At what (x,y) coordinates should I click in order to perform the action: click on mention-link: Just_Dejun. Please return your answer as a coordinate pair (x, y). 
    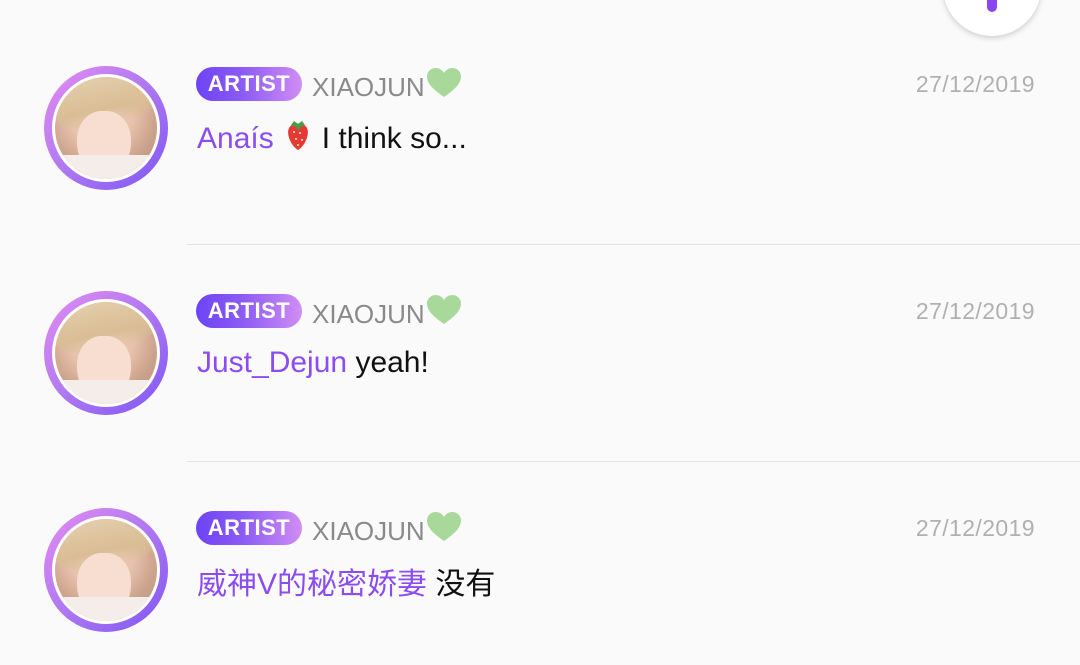
    Looking at the image, I should click on (272, 362).